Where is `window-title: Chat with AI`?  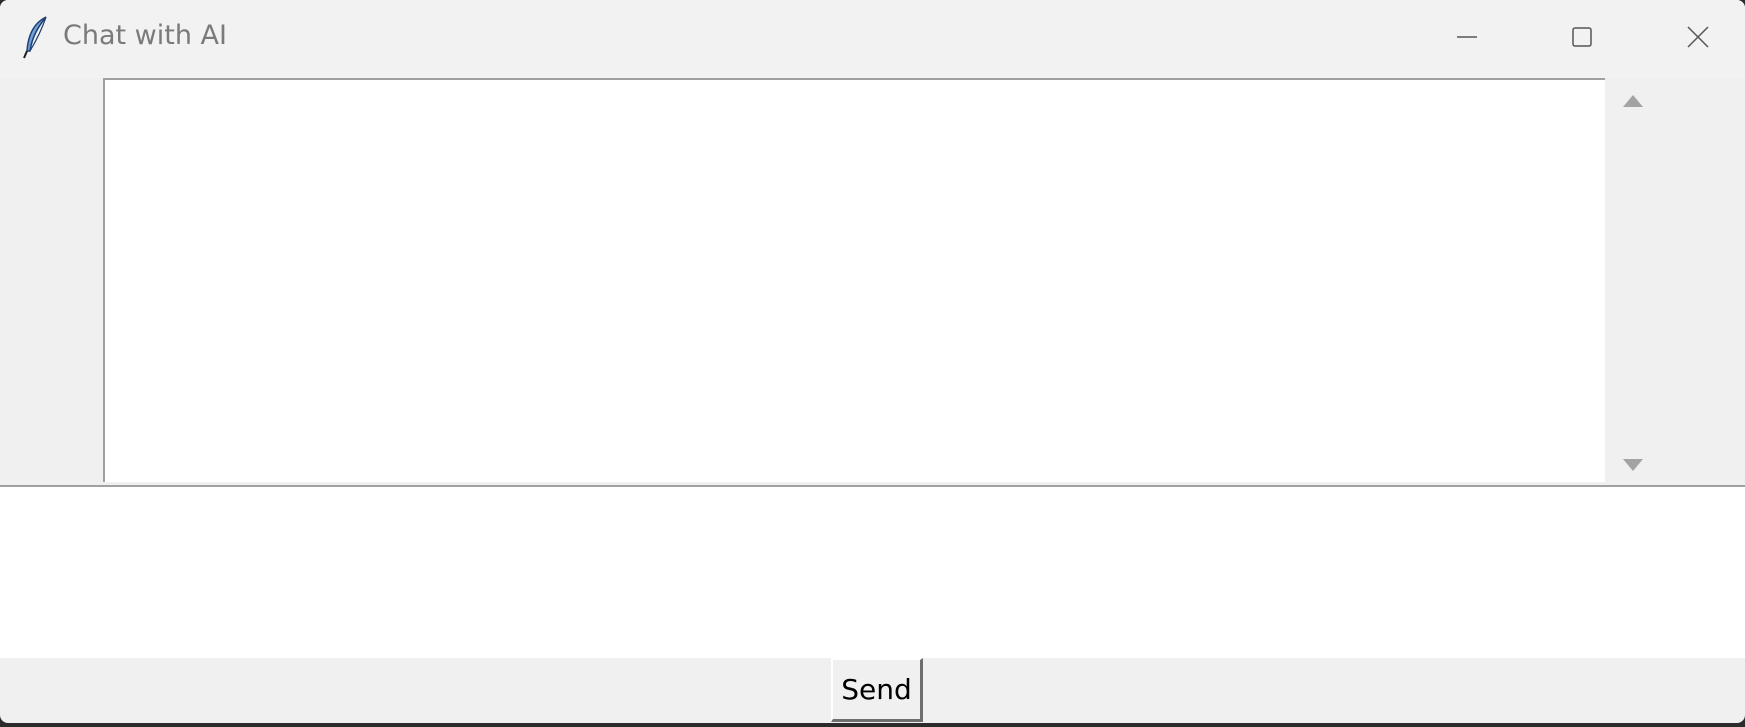
window-title: Chat with AI is located at coordinates (145, 35).